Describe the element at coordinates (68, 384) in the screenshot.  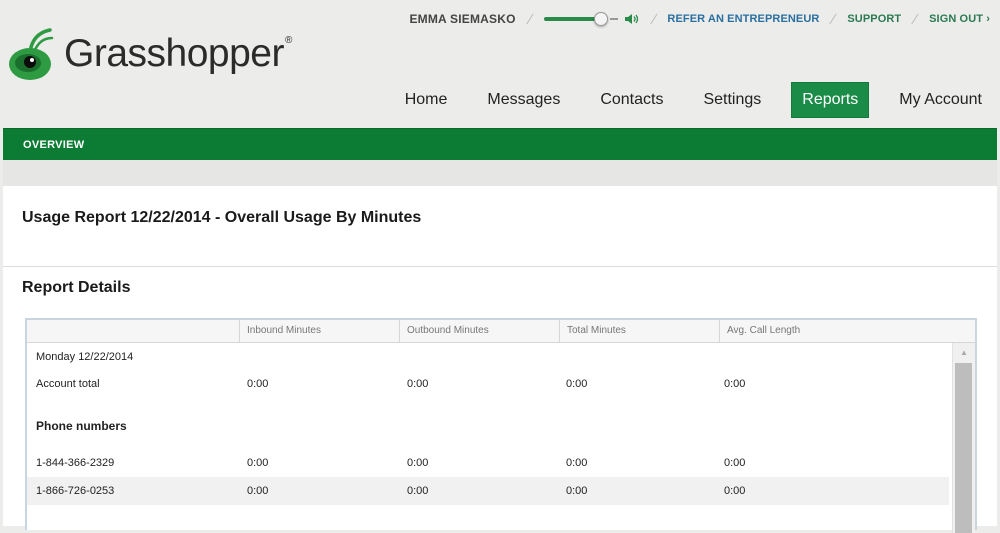
I see `row-label: Account total` at that location.